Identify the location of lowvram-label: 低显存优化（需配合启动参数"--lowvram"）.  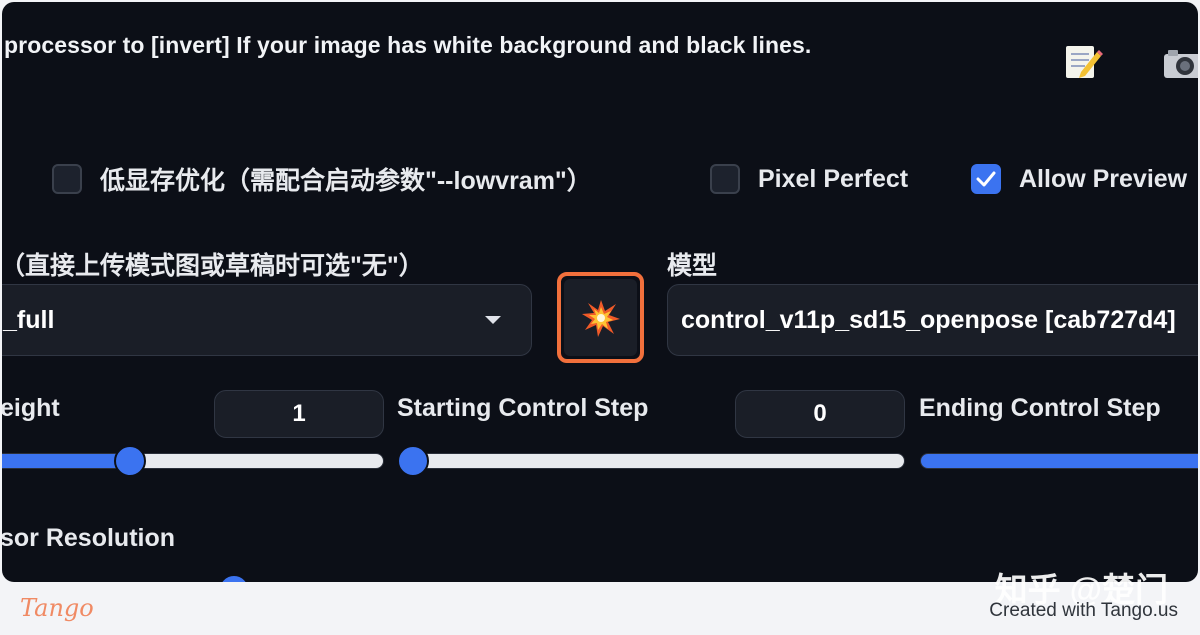
(346, 181).